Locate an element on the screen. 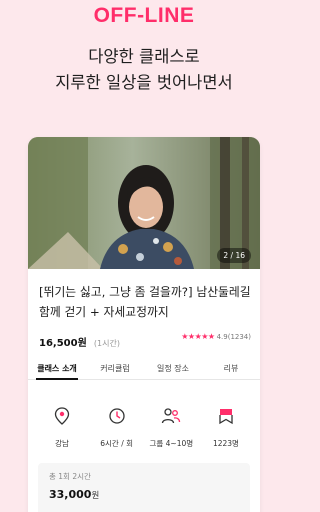 The image size is (320, 512). class-tabs: 클래스 소개 커리큘럼 일정 장소 리뷰 is located at coordinates (144, 369).